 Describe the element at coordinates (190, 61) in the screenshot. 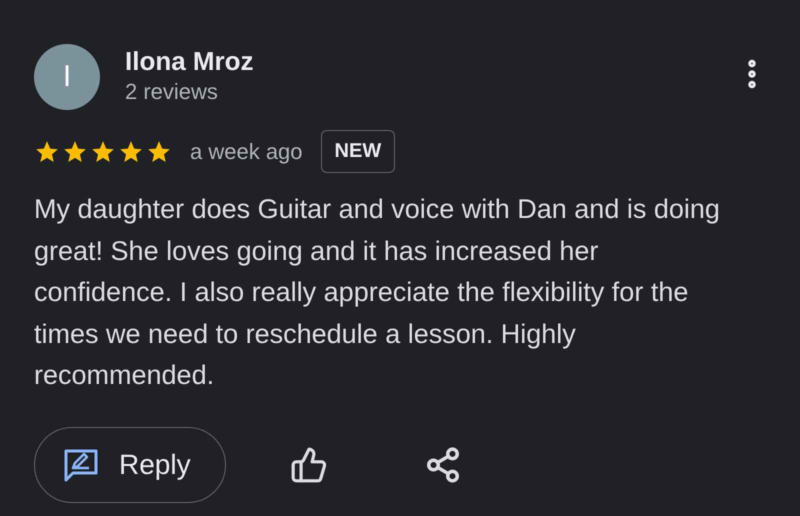

I see `reviewer-name: Ilona Mroz` at that location.